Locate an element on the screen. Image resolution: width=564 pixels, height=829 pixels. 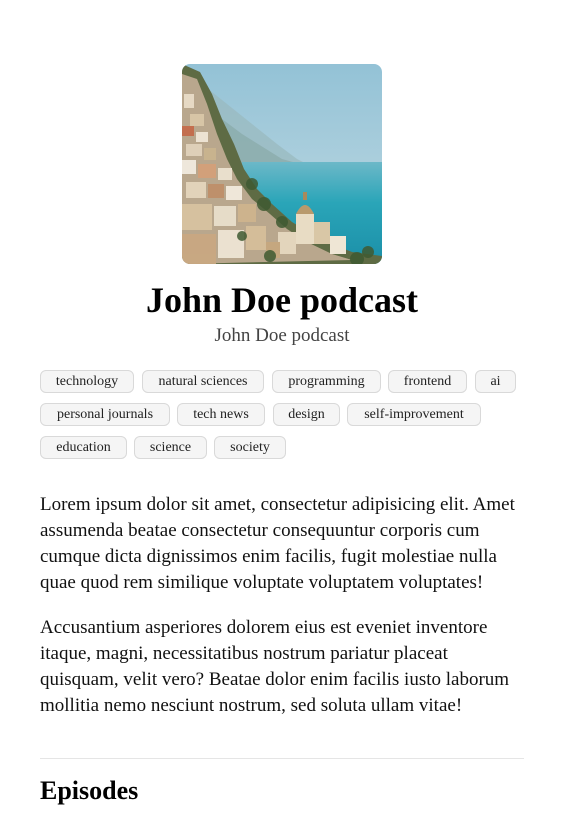
tag-education: education is located at coordinates (83, 447).